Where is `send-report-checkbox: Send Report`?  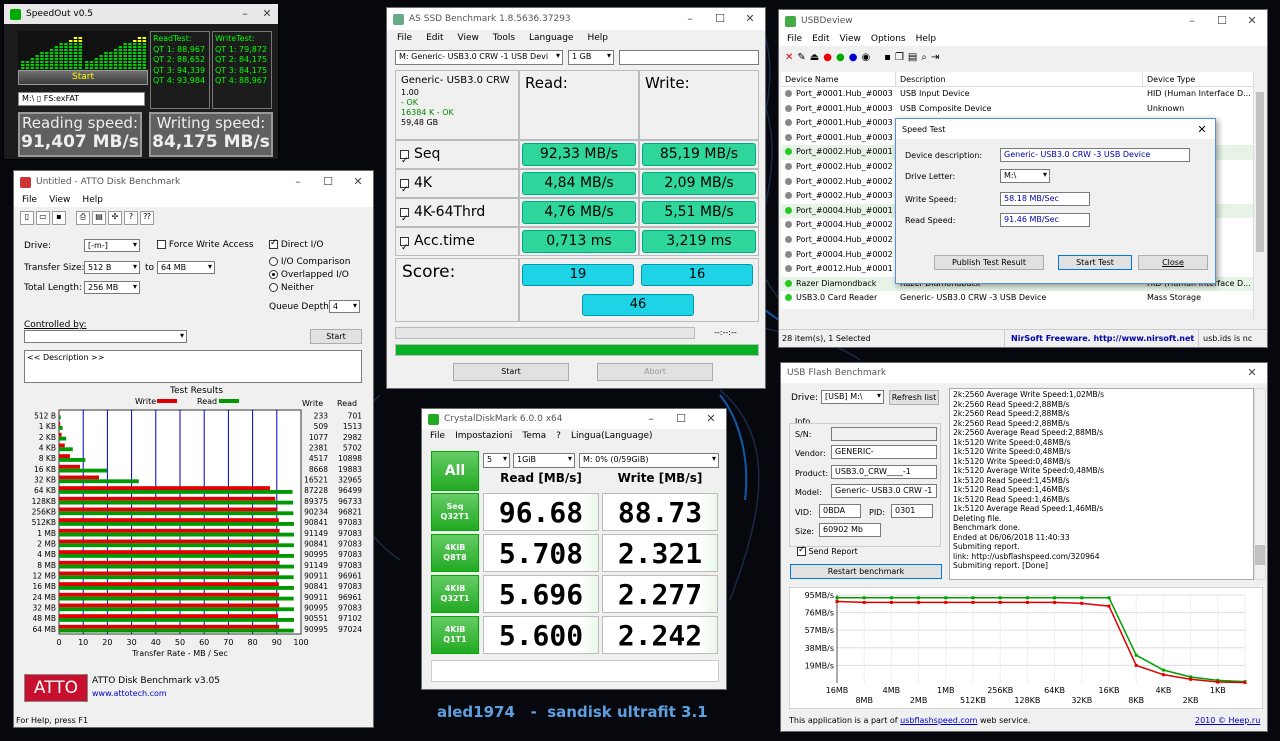
send-report-checkbox: Send Report is located at coordinates (827, 550).